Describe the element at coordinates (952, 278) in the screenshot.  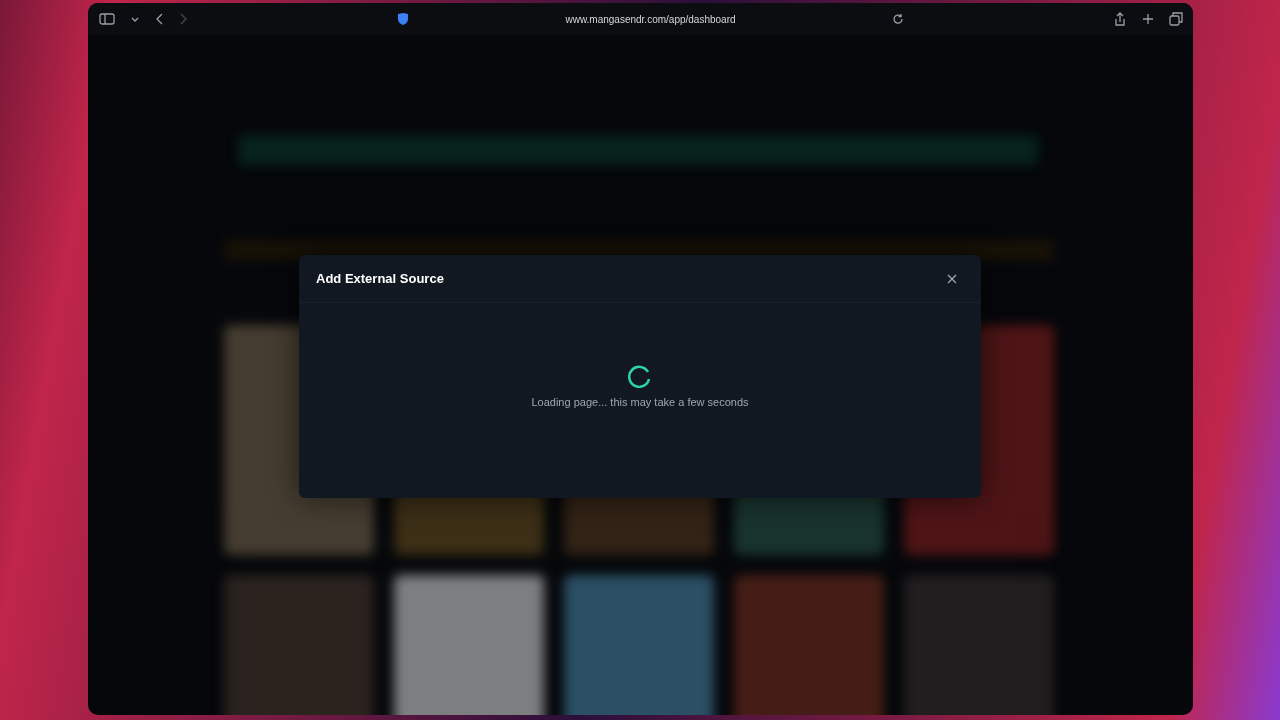
I see `close-icon` at that location.